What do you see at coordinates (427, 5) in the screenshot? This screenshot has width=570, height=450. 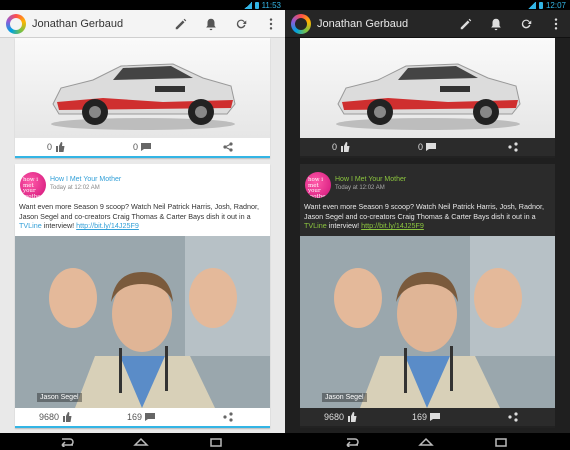 I see `status-bar: 12:07` at bounding box center [427, 5].